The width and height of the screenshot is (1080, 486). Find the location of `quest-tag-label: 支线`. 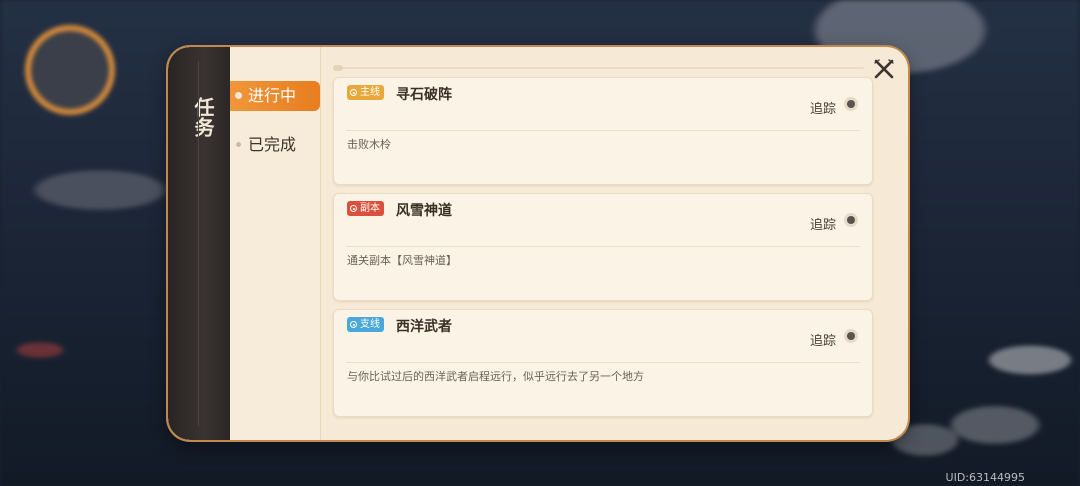

quest-tag-label: 支线 is located at coordinates (370, 324).